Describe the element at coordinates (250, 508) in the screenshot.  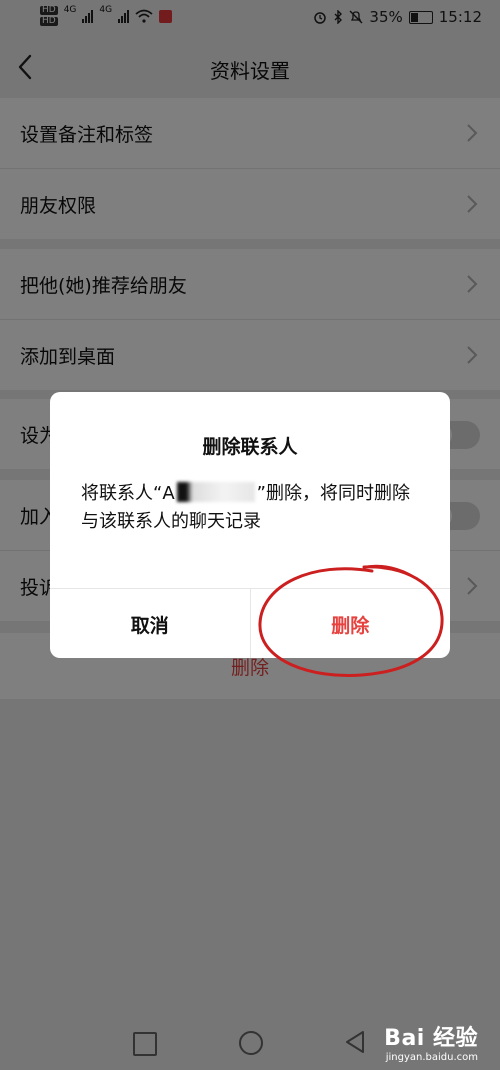
I see `dialog-message: 将联系人“A ”删除，将同时删除与该联系人的聊天记录` at that location.